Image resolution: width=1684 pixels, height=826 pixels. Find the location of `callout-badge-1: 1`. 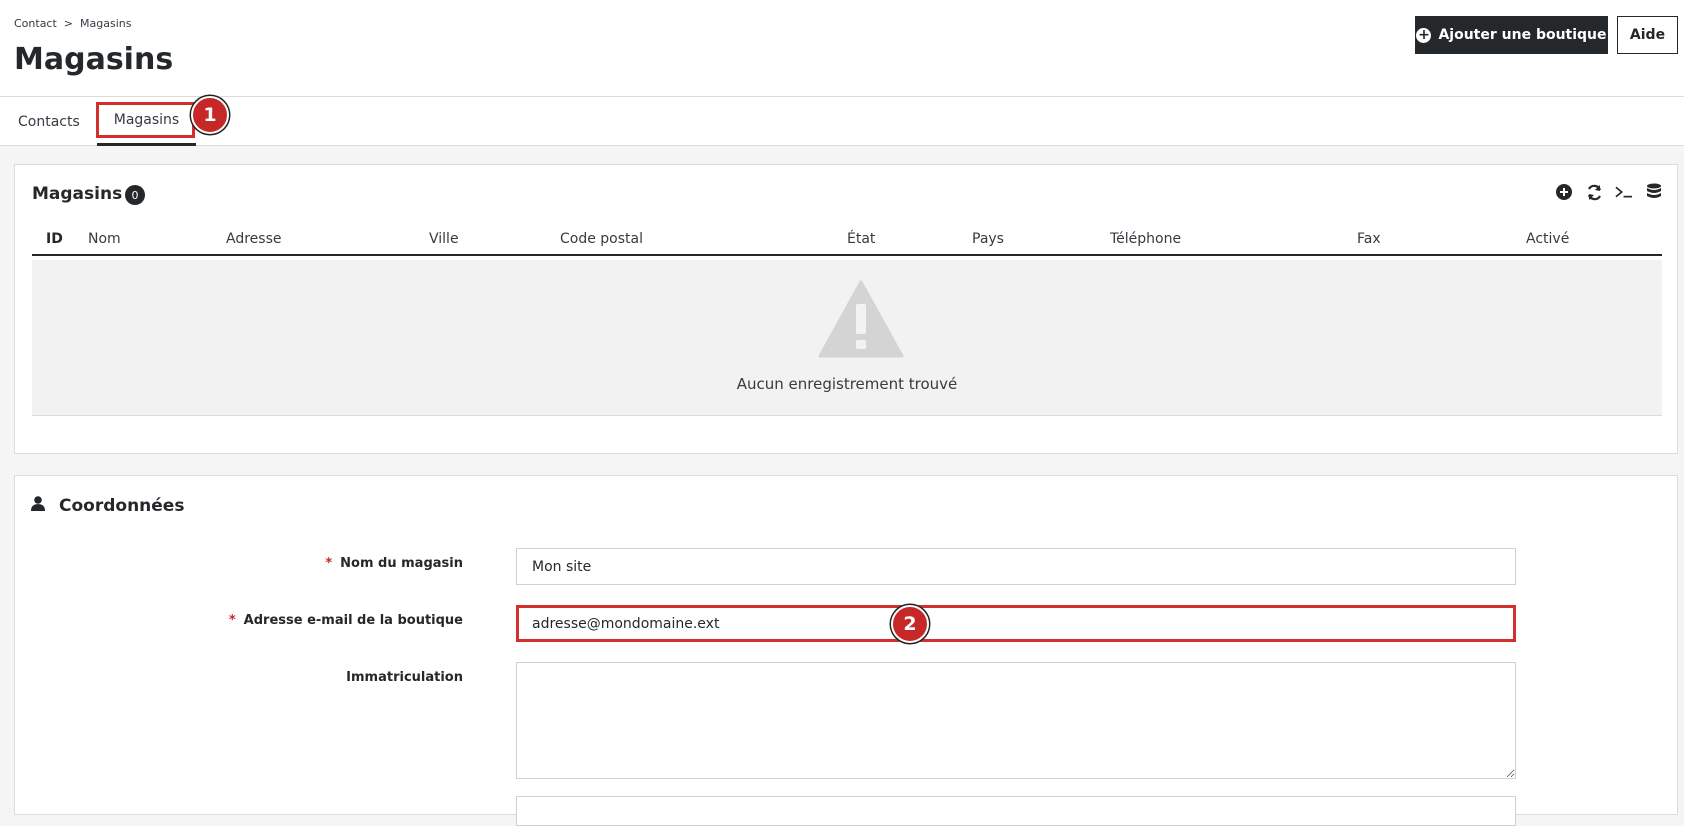

callout-badge-1: 1 is located at coordinates (210, 115).